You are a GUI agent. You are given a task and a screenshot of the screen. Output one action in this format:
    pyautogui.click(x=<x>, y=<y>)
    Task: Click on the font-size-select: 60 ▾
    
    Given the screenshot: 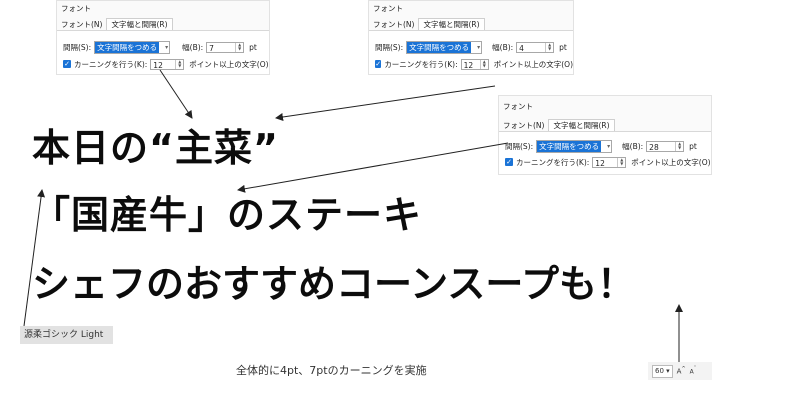 What is the action you would take?
    pyautogui.click(x=662, y=371)
    